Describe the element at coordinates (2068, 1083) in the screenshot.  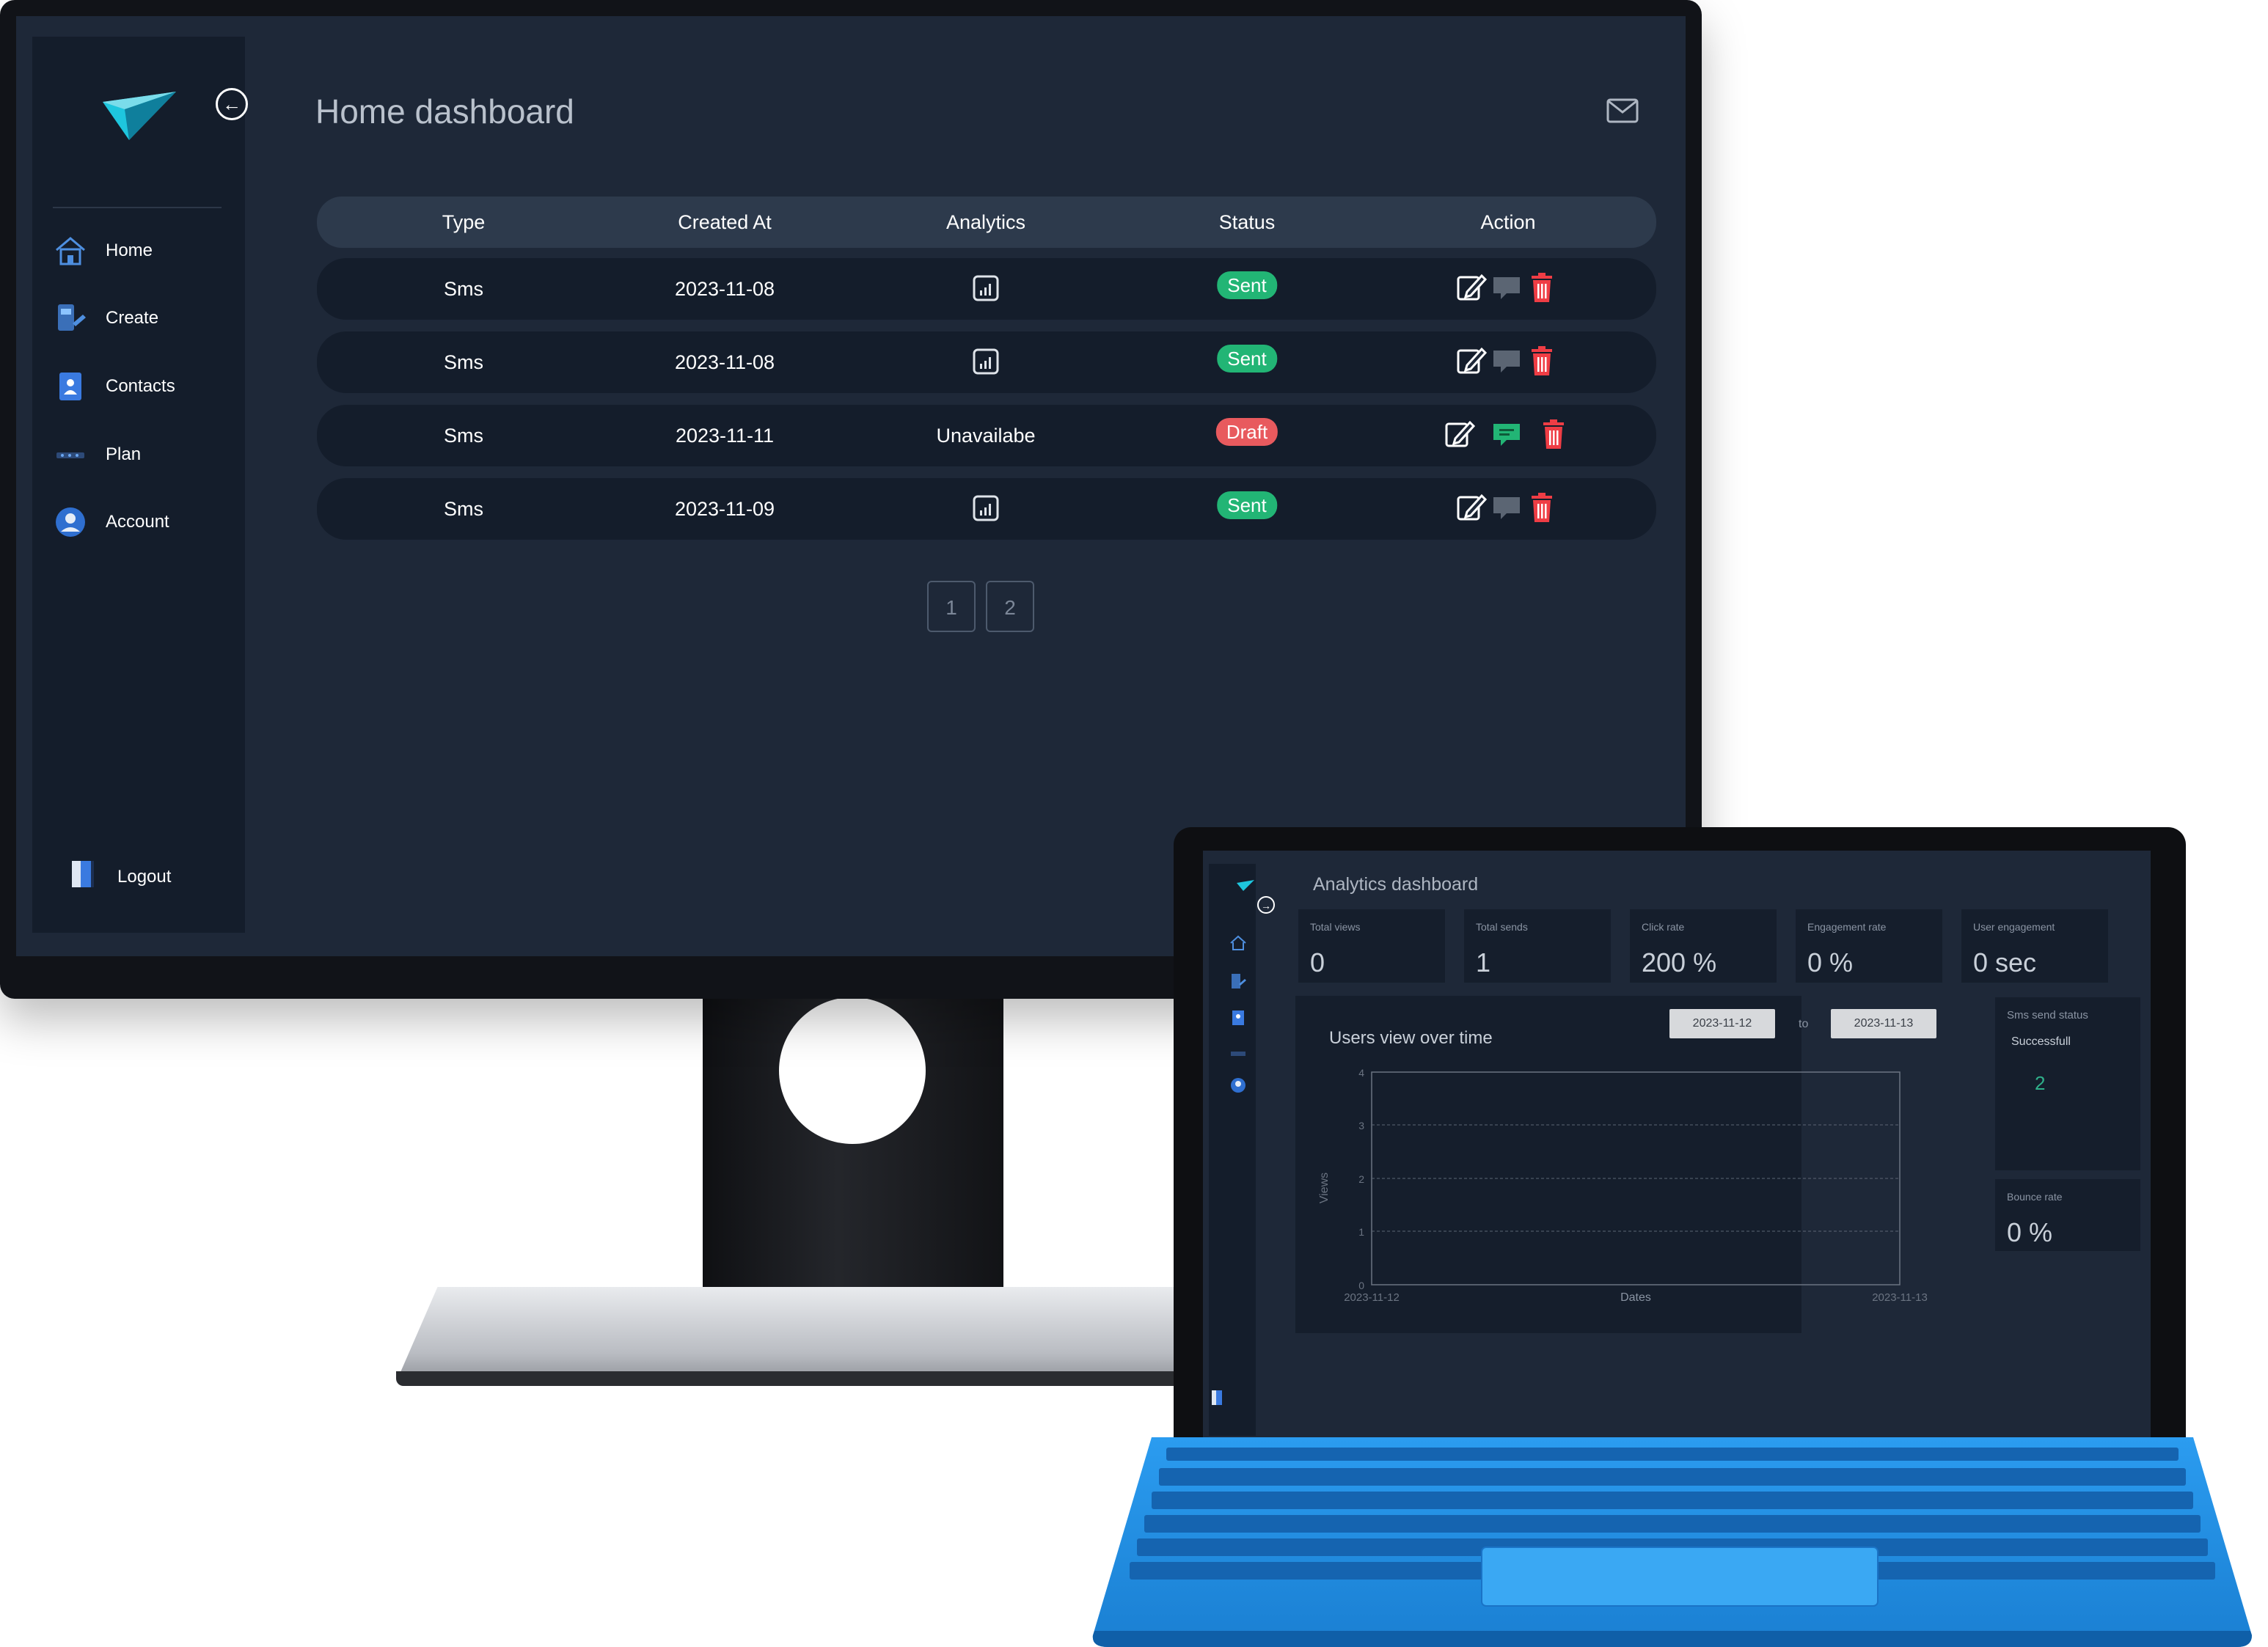
I see `sms-send-status-card: Sms send status Successfull 2` at that location.